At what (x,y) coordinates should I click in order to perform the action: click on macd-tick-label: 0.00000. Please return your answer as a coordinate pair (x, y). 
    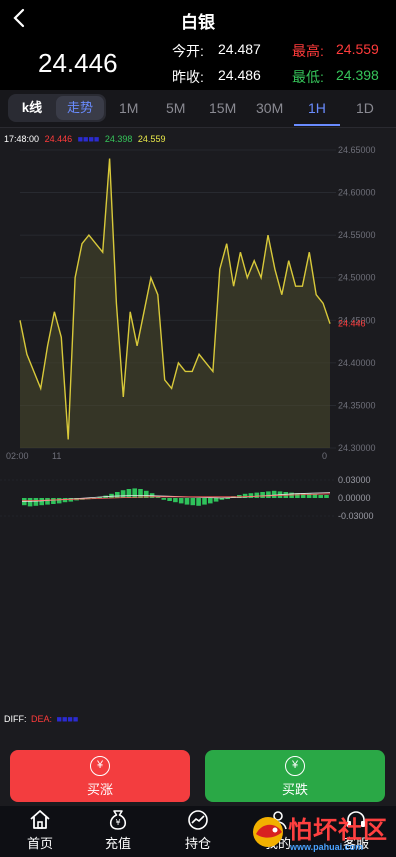
    Looking at the image, I should click on (354, 498).